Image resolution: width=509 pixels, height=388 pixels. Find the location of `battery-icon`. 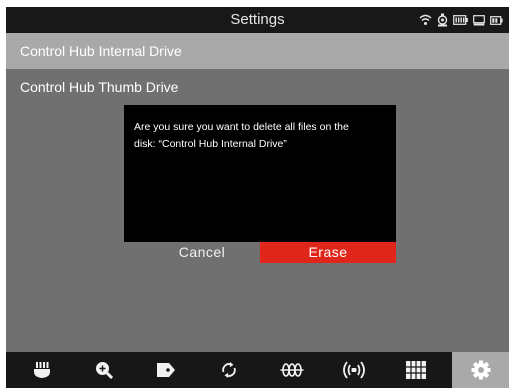

battery-icon is located at coordinates (460, 20).